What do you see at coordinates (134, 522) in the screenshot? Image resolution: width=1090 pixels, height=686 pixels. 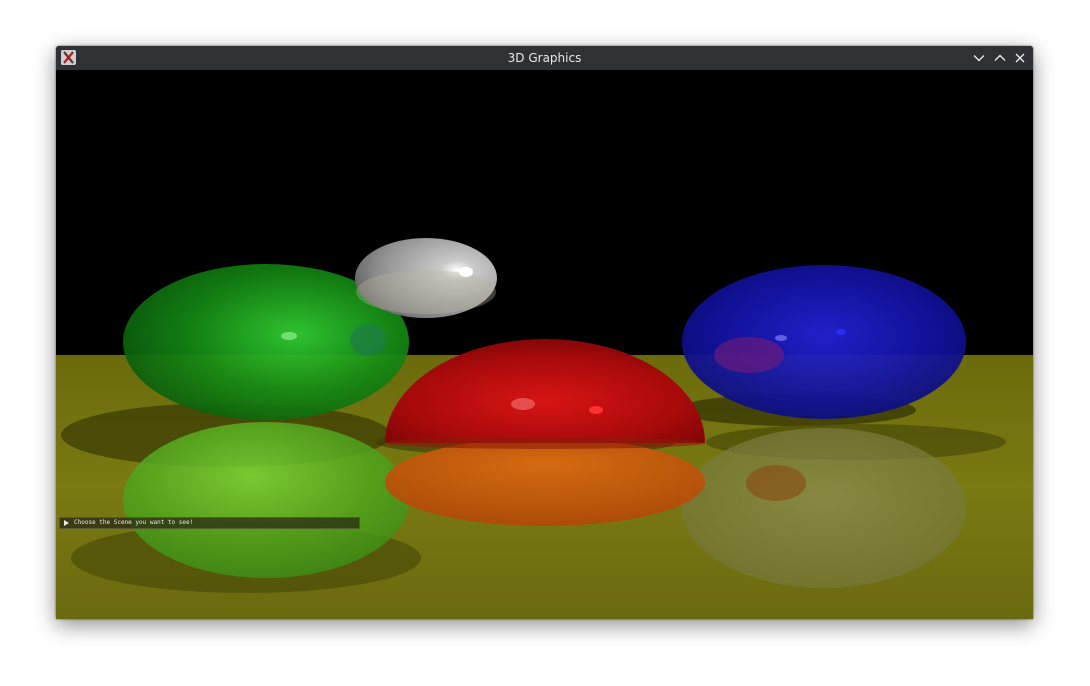 I see `scene-selector-label: Choose the Scene you want to see!` at bounding box center [134, 522].